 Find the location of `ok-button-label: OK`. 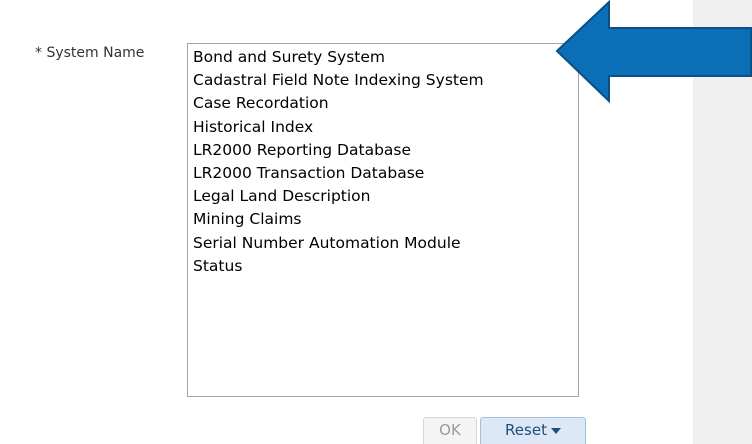

ok-button-label: OK is located at coordinates (450, 430).